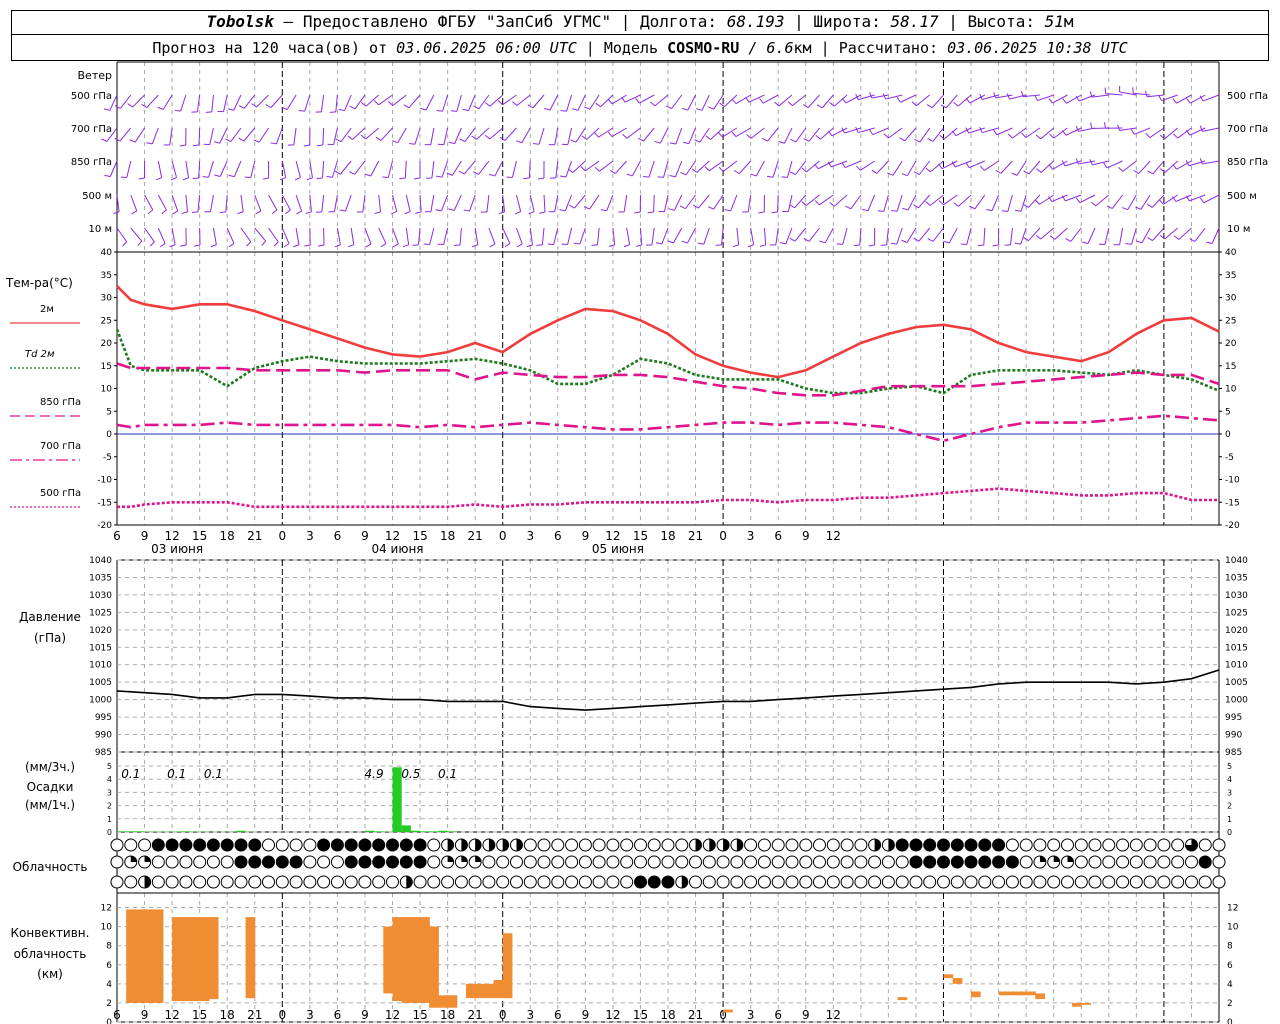 Image resolution: width=1280 pixels, height=1024 pixels. I want to click on time-tick-label: 9, so click(145, 536).